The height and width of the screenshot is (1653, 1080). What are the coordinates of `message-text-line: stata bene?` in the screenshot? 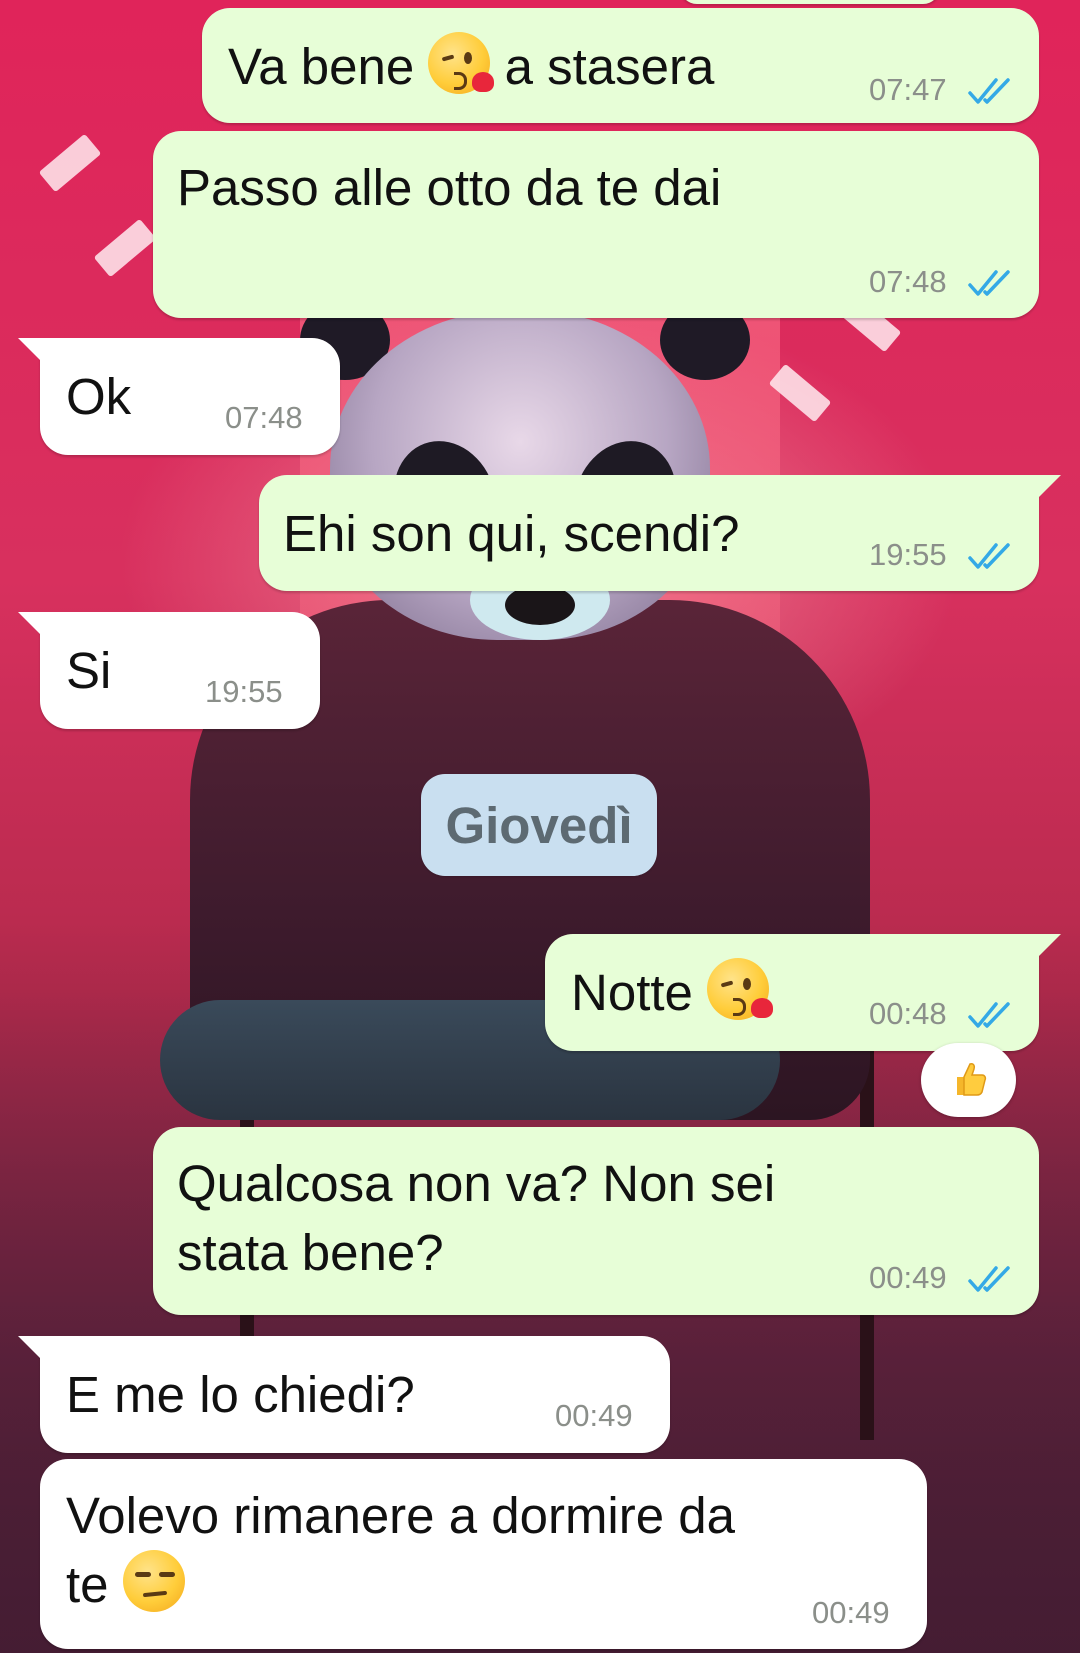 It's located at (310, 1252).